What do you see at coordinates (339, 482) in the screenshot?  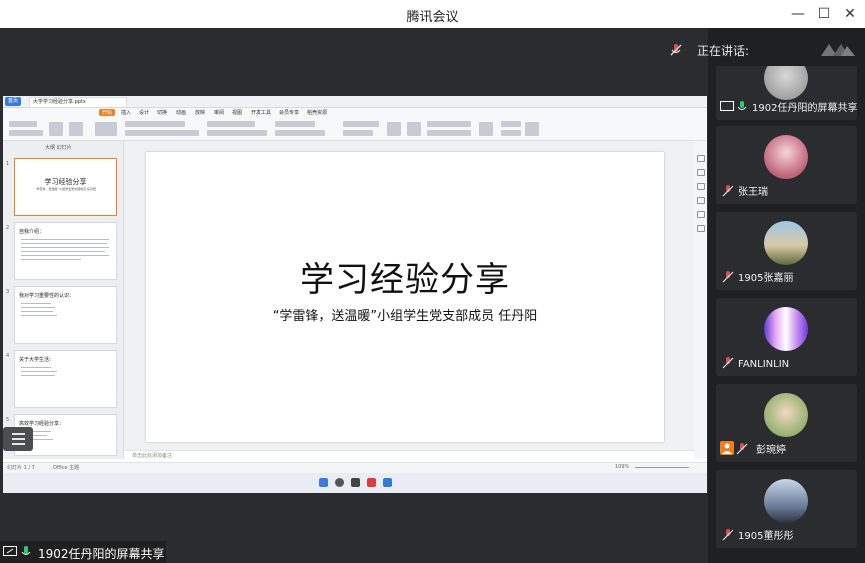 I see `search-icon` at bounding box center [339, 482].